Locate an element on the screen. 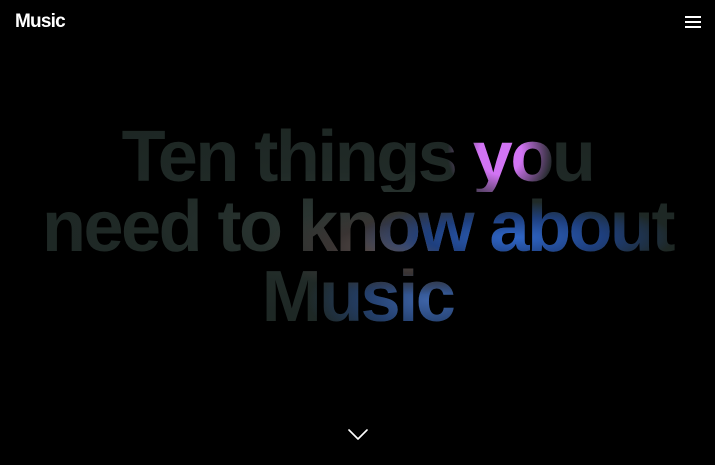 The height and width of the screenshot is (465, 715). menu-bar-middle is located at coordinates (693, 22).